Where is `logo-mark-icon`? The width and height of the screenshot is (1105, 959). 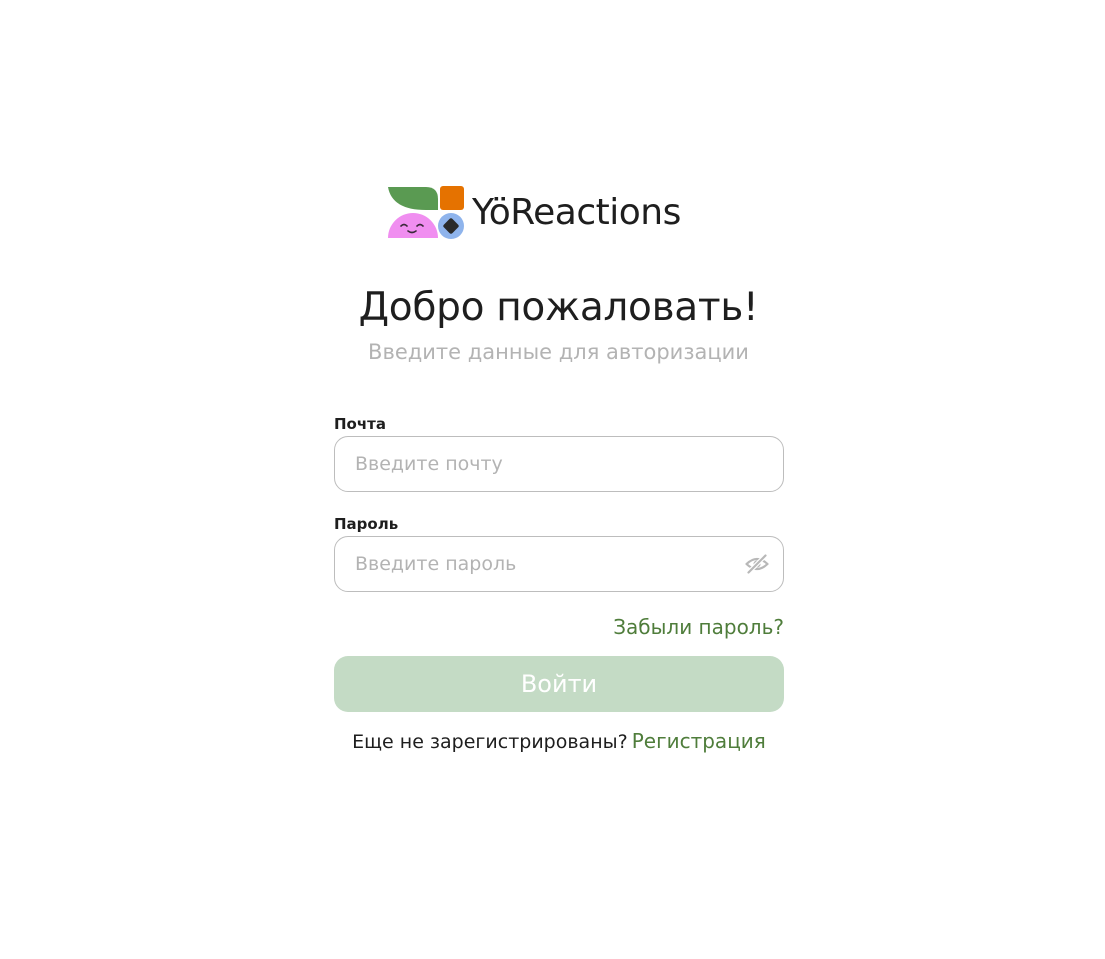
logo-mark-icon is located at coordinates (426, 212).